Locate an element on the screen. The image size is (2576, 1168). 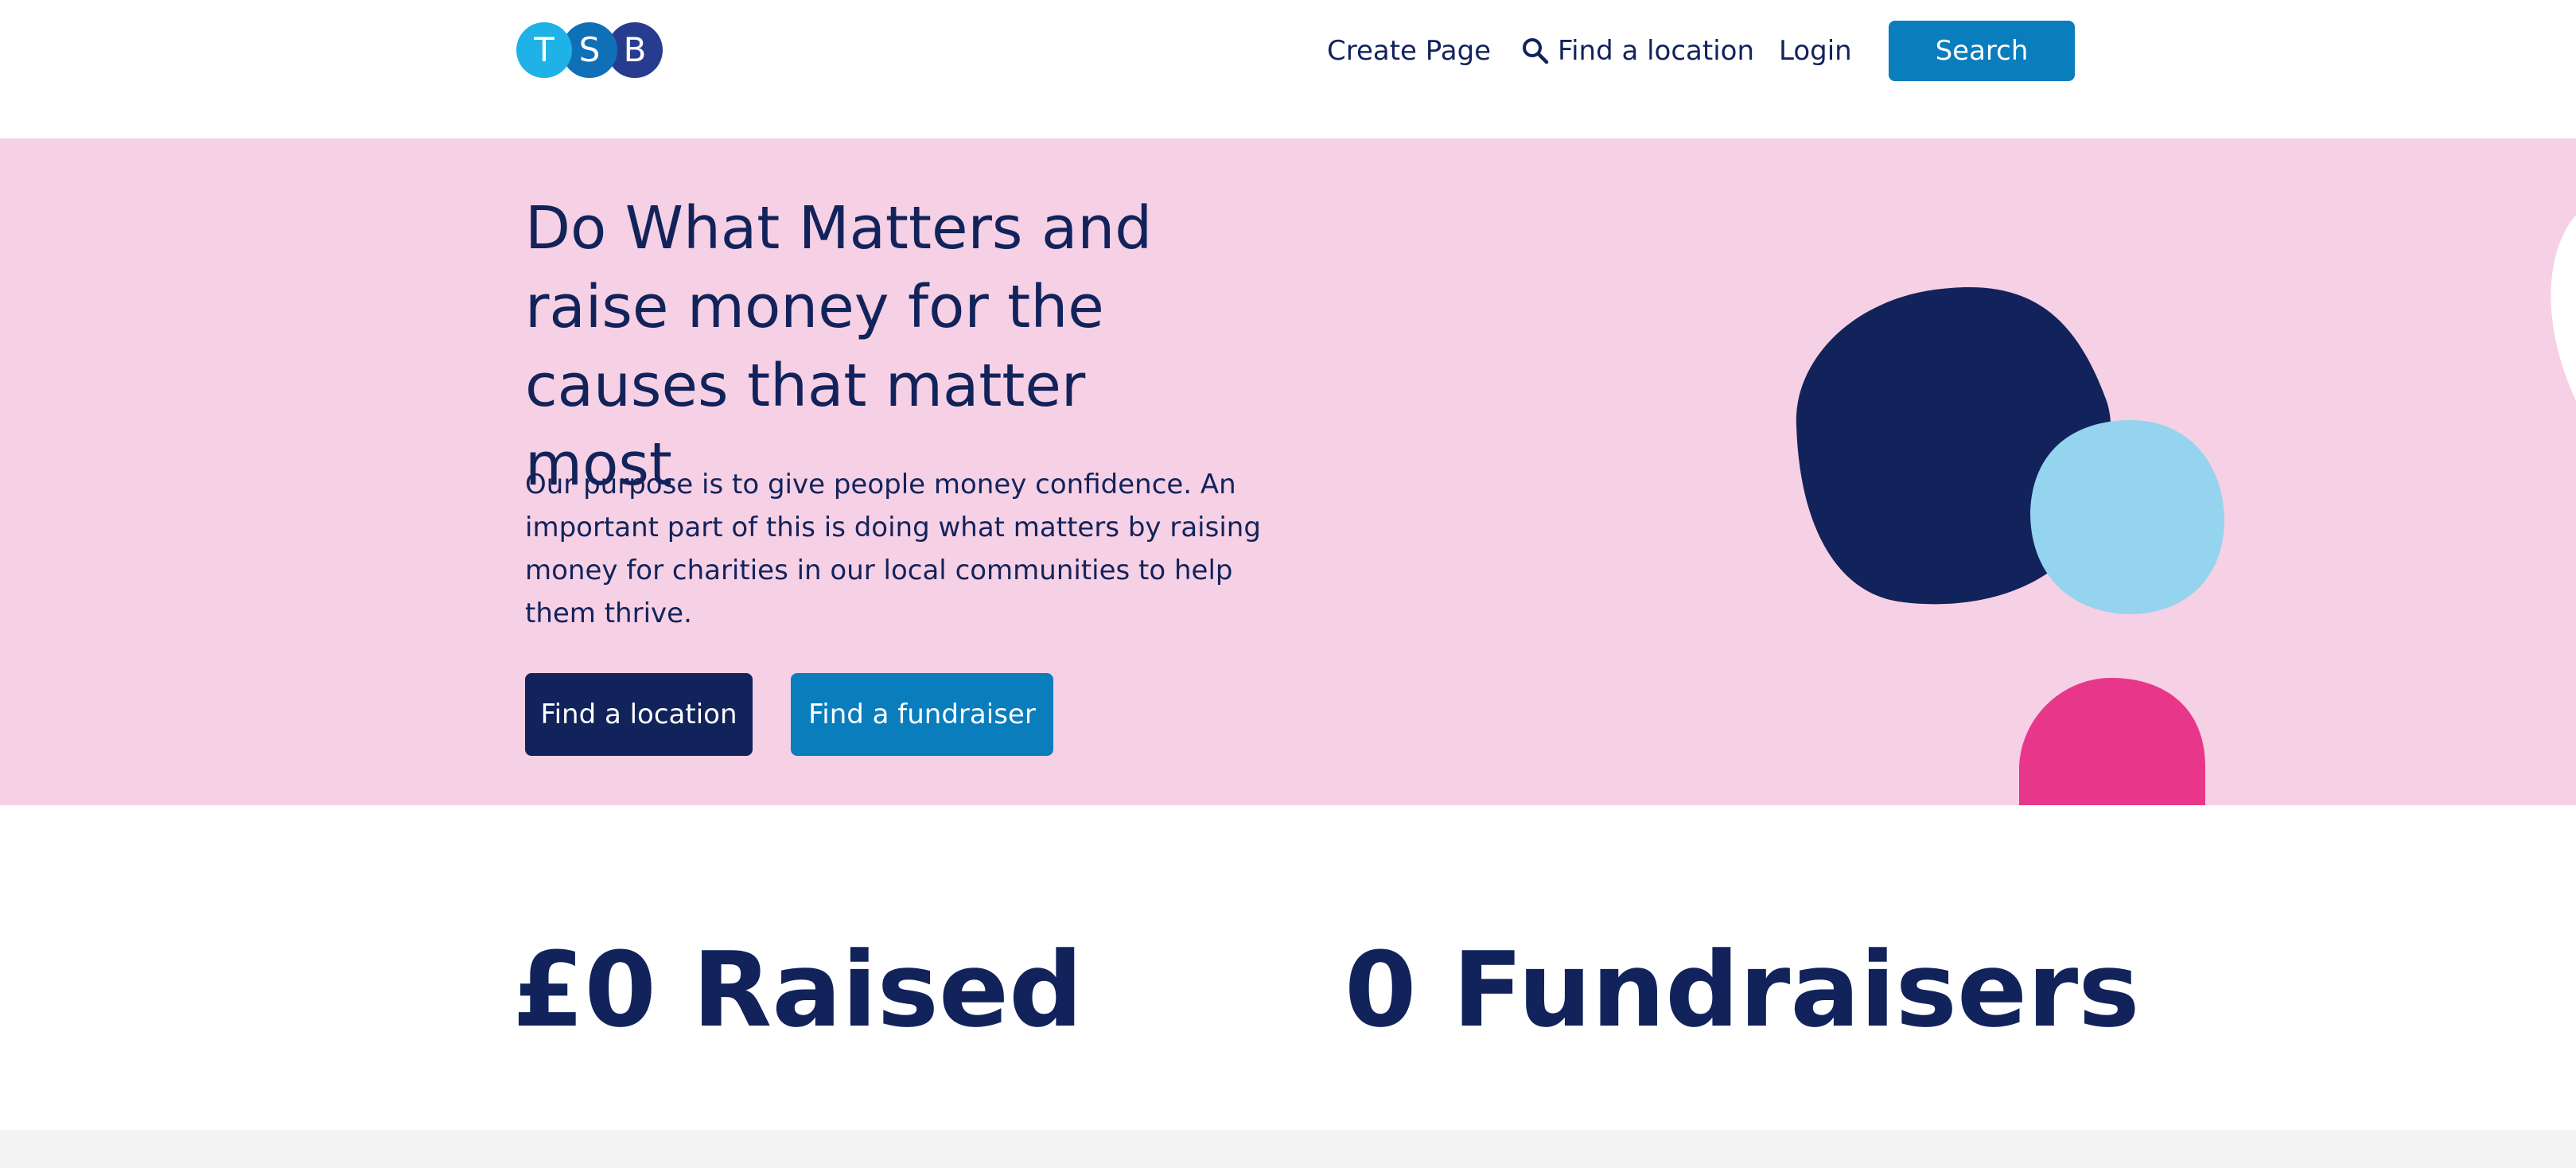
pink-blob is located at coordinates (2112, 741).